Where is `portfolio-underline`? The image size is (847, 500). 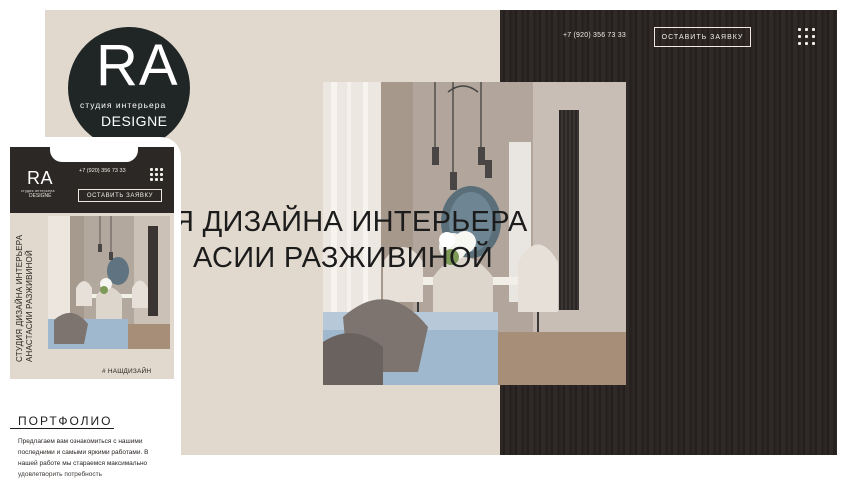 portfolio-underline is located at coordinates (62, 428).